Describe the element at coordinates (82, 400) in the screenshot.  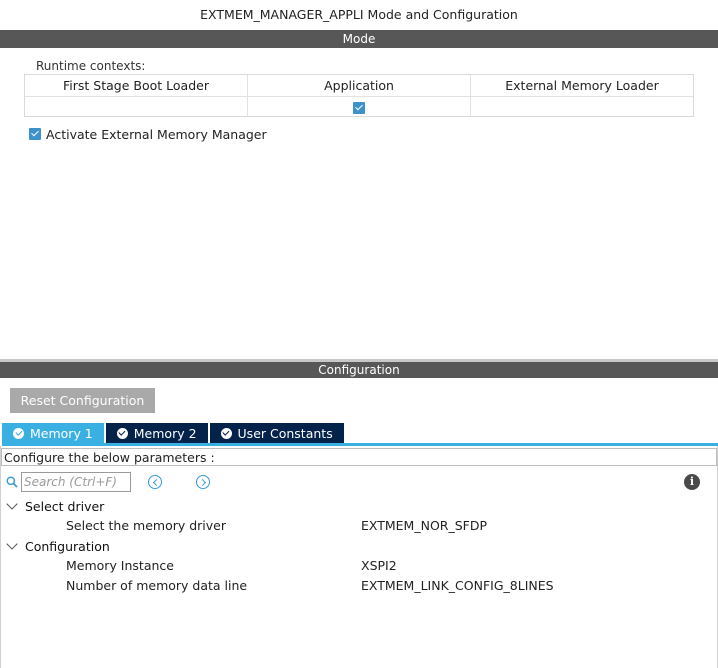
I see `reset-configuration-button: Reset Configuration` at that location.